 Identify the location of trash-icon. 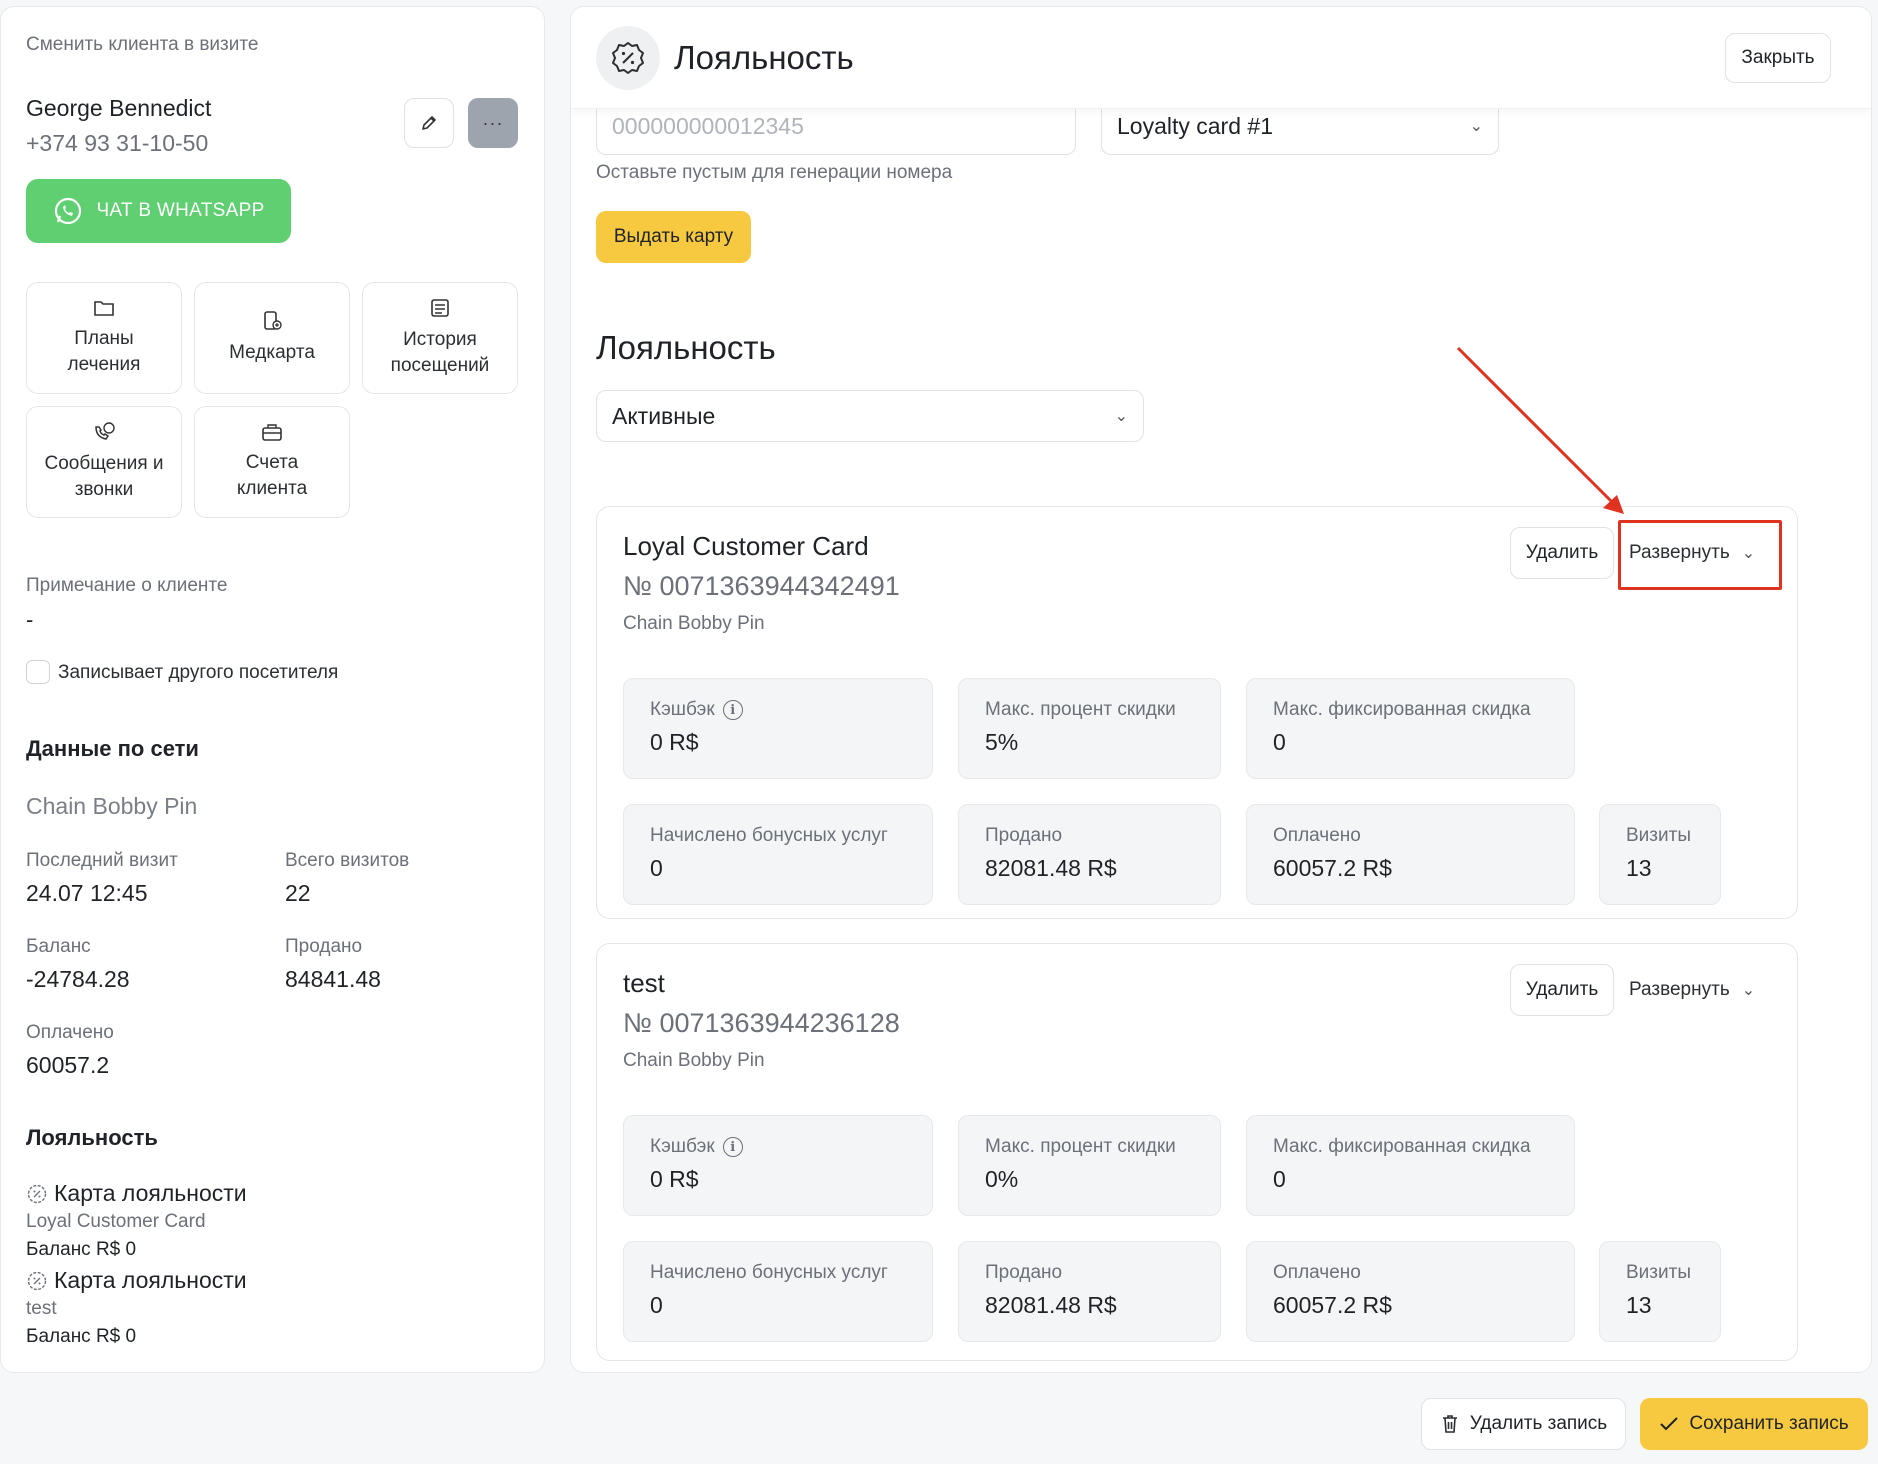
(1449, 1424).